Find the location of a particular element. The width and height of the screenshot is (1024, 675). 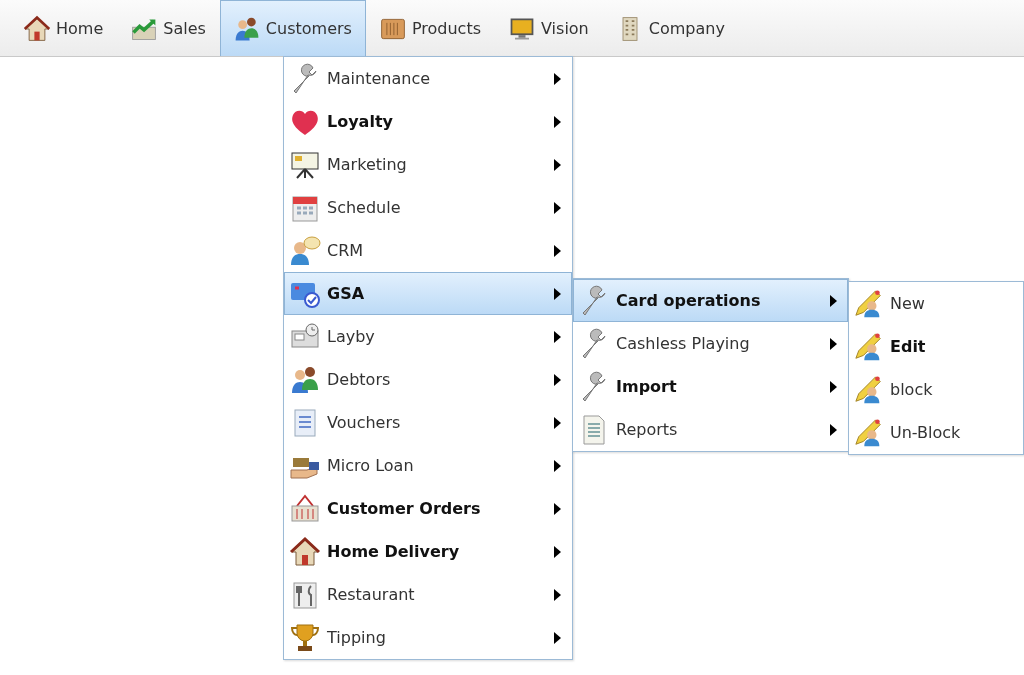

menu-item: Layby is located at coordinates (428, 336).